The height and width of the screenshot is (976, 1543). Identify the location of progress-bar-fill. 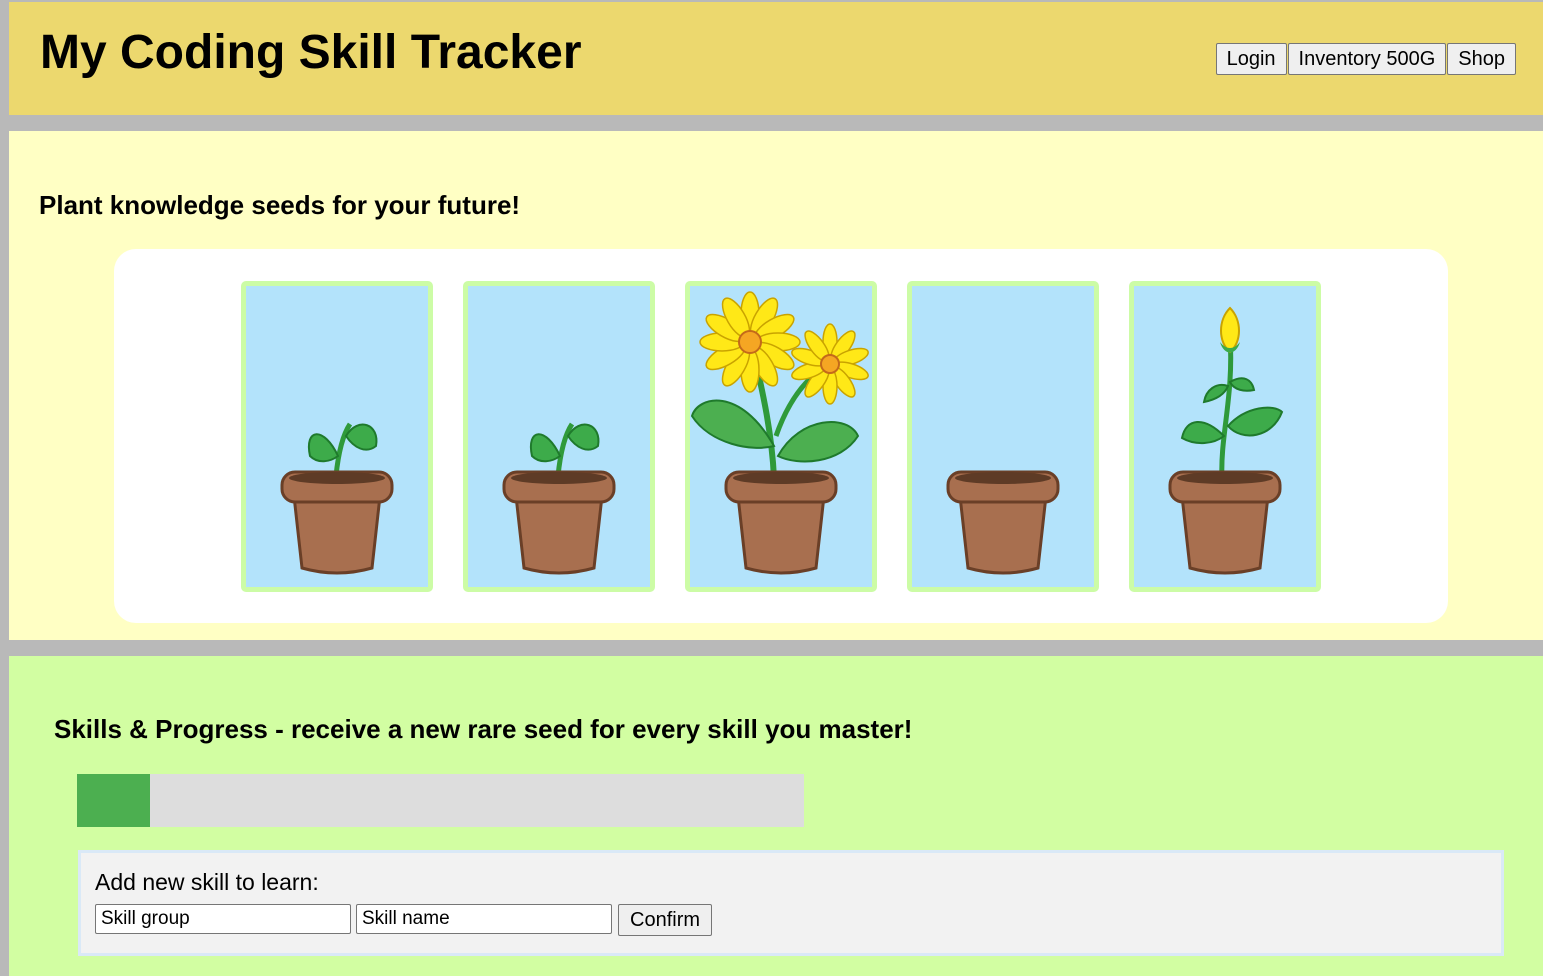
(113, 800).